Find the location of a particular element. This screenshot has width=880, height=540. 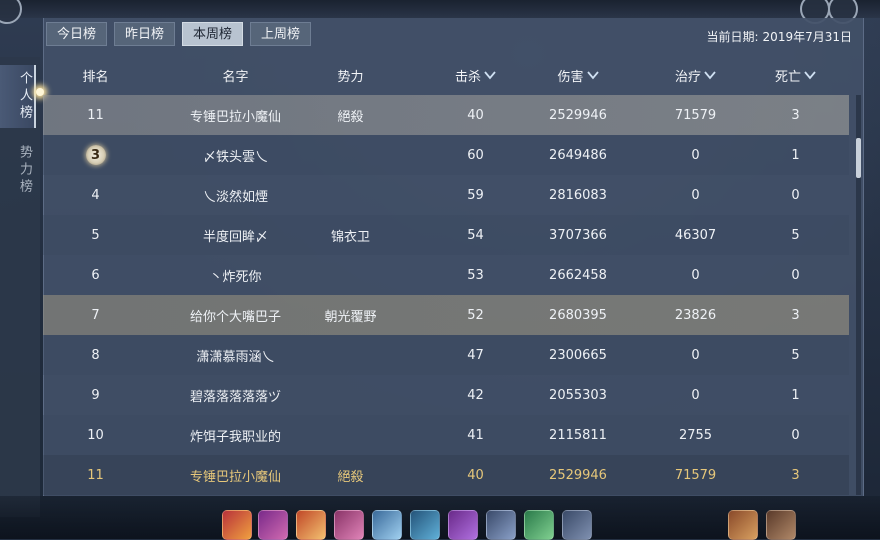

rank-cell: 11 is located at coordinates (95, 475).